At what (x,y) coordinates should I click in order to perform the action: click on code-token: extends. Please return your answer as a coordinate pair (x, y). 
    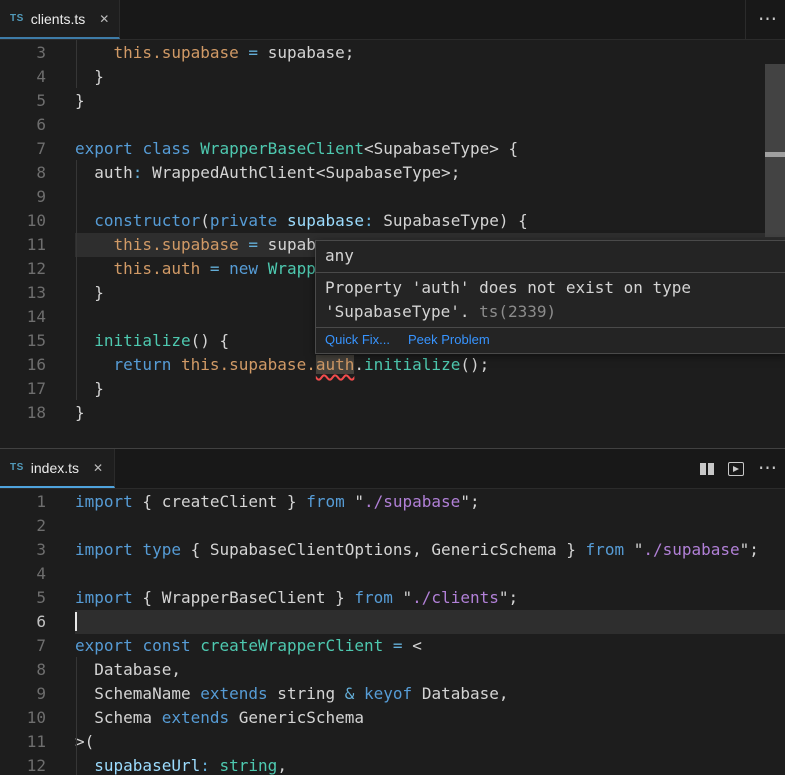
    Looking at the image, I should click on (195, 717).